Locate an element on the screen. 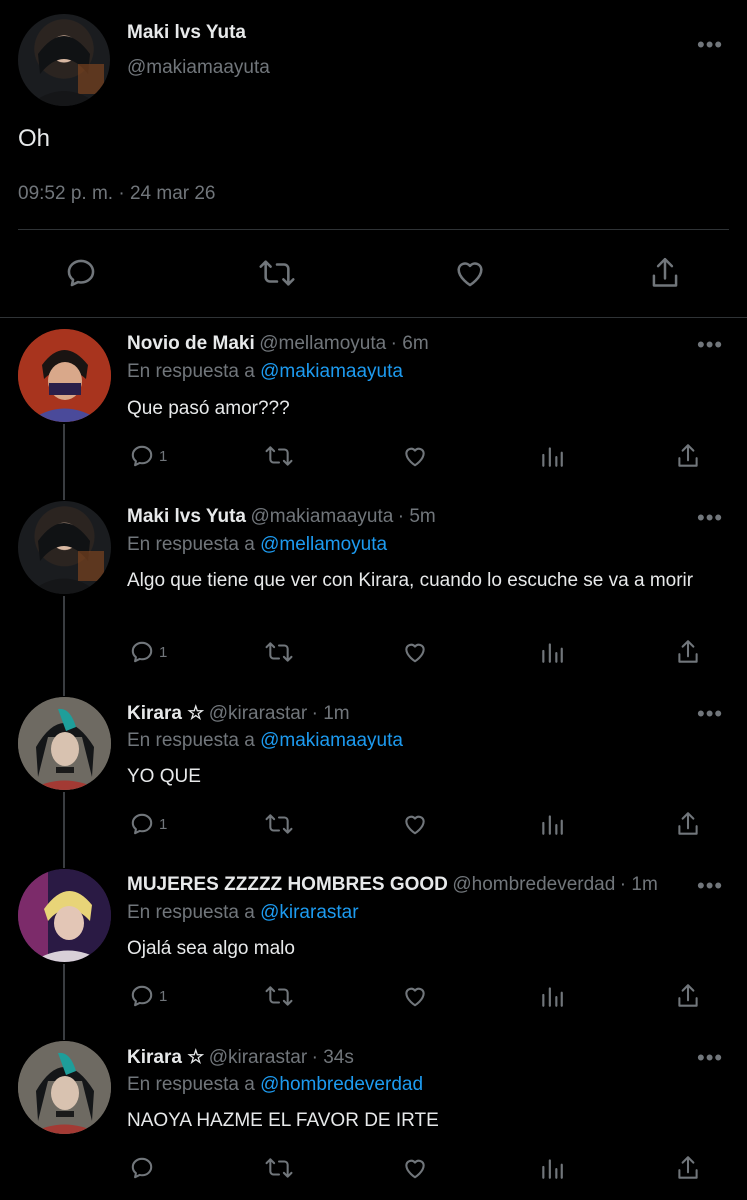  author-handle: @hombredeverdad is located at coordinates (533, 884).